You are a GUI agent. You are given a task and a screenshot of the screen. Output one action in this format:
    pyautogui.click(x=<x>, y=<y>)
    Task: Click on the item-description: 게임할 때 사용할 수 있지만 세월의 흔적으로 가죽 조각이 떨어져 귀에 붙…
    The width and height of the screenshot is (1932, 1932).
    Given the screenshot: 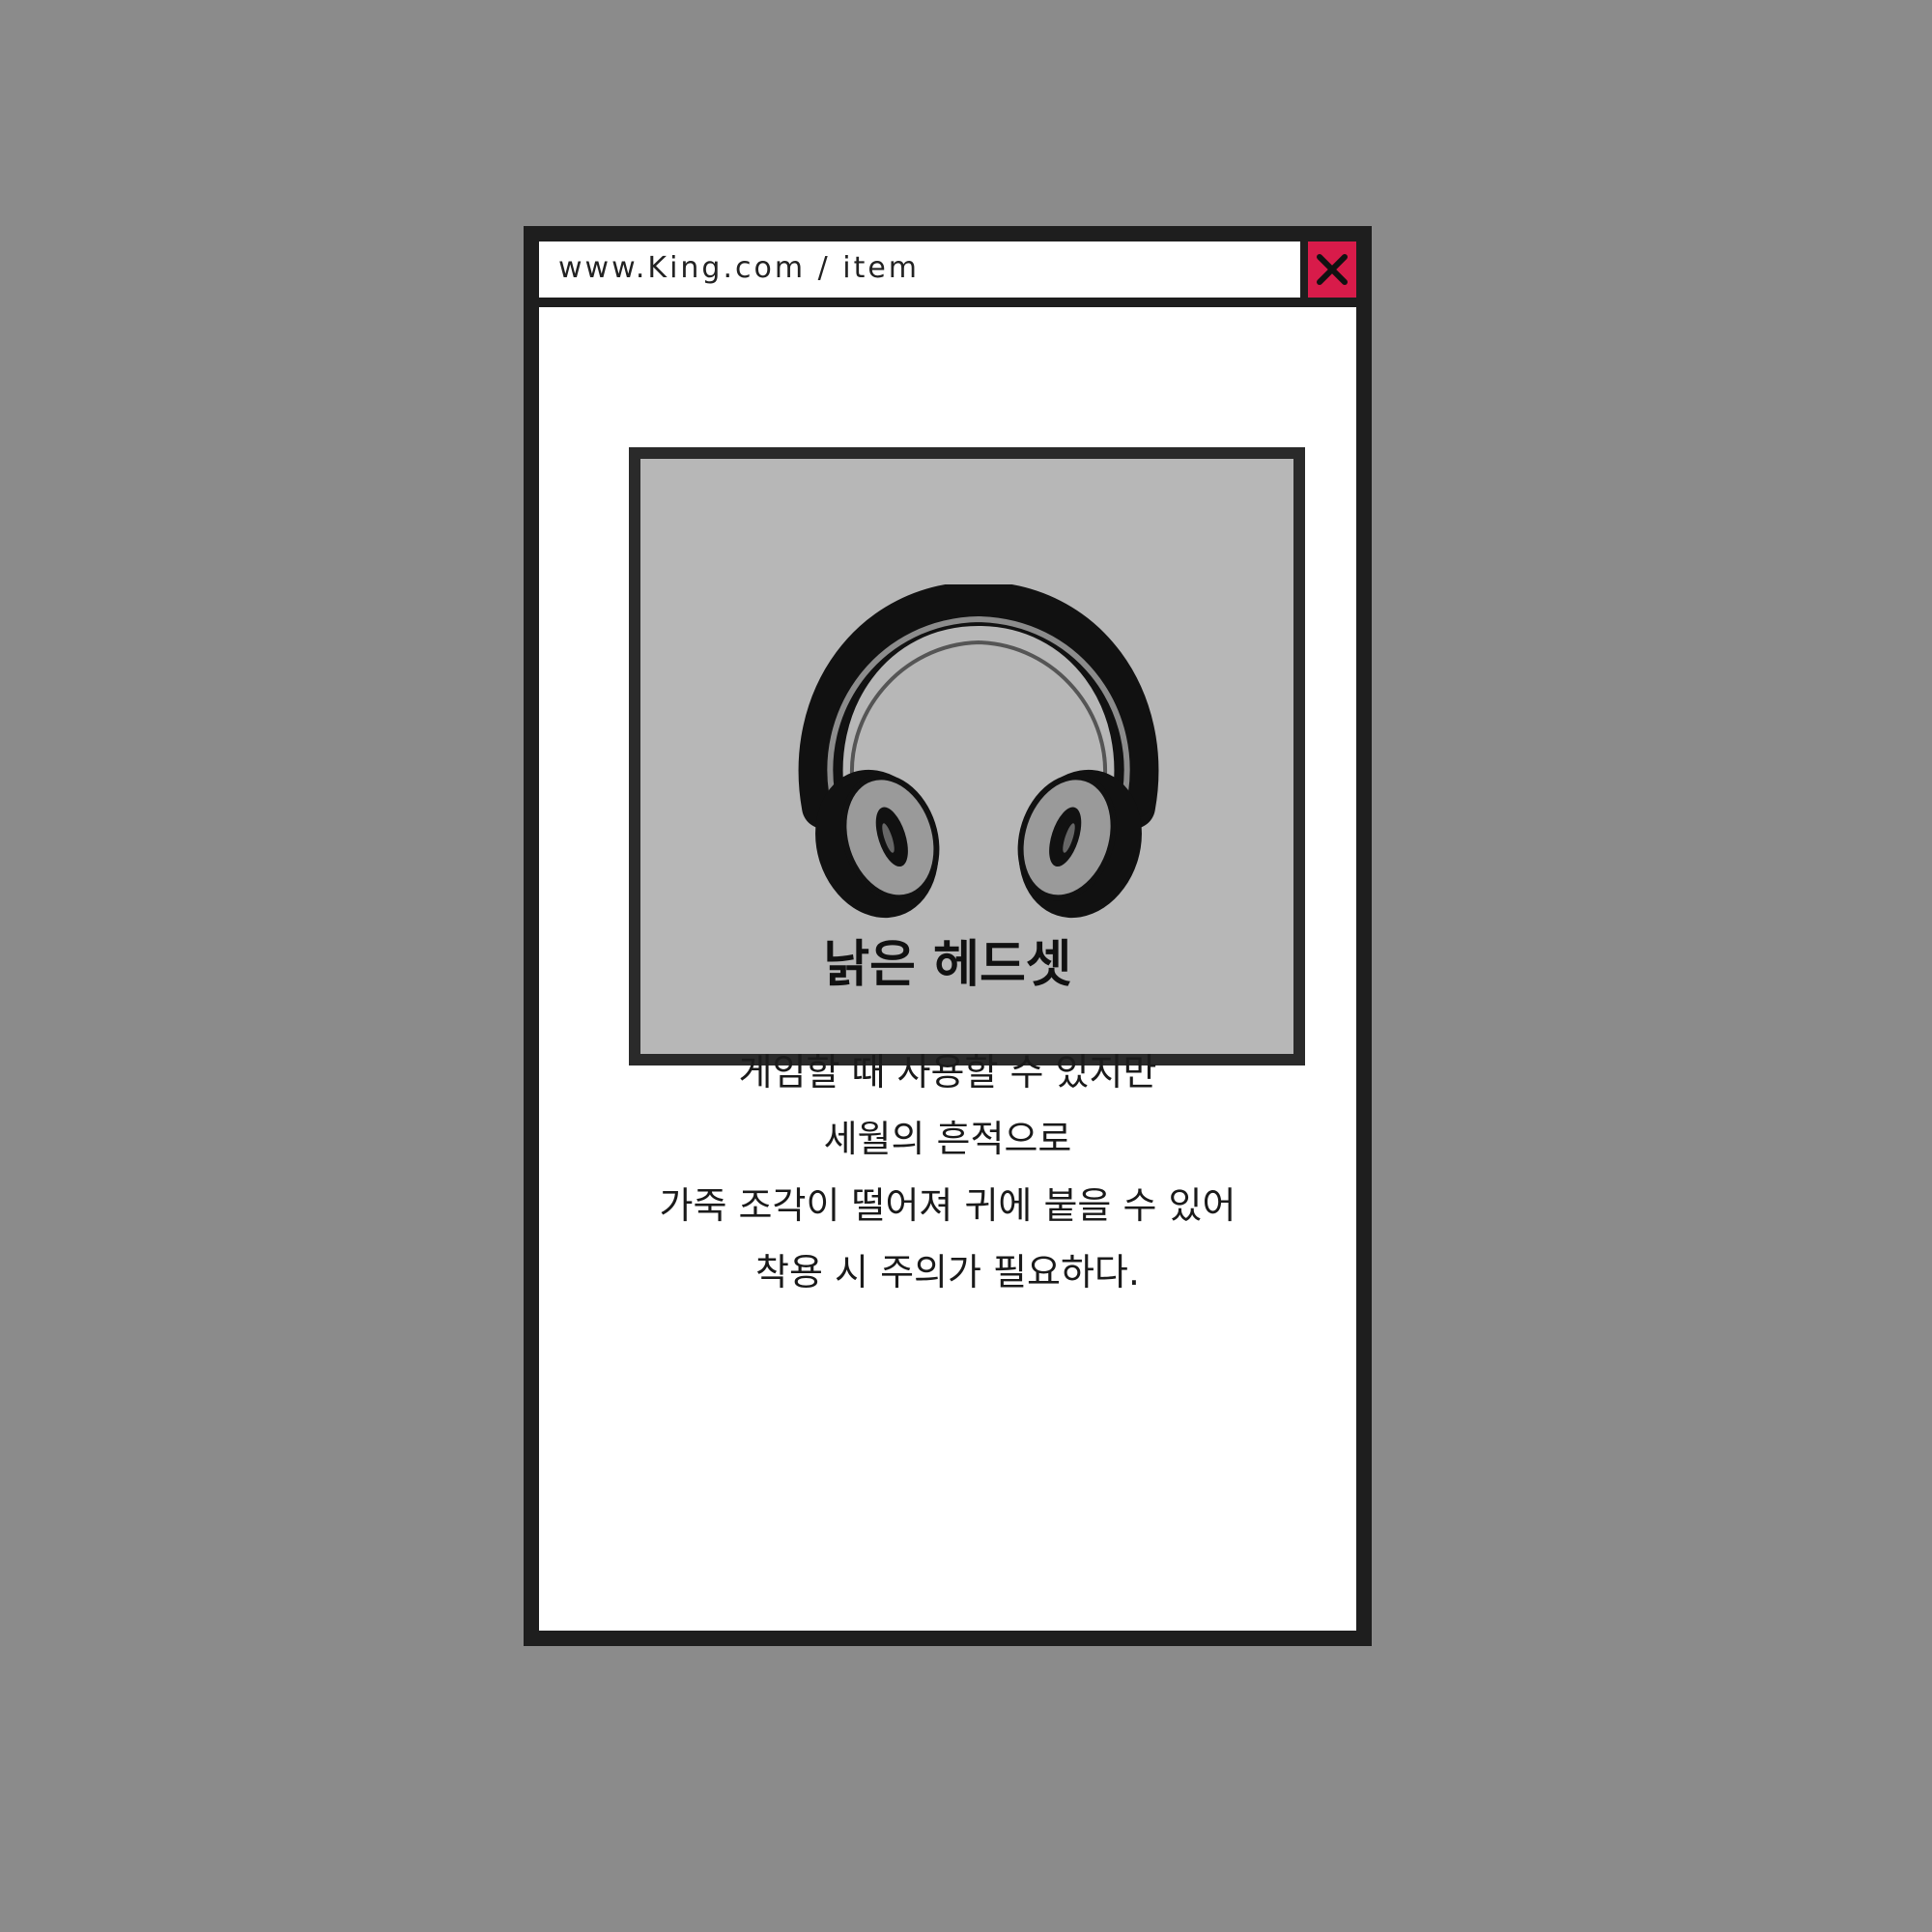 What is the action you would take?
    pyautogui.click(x=947, y=1172)
    